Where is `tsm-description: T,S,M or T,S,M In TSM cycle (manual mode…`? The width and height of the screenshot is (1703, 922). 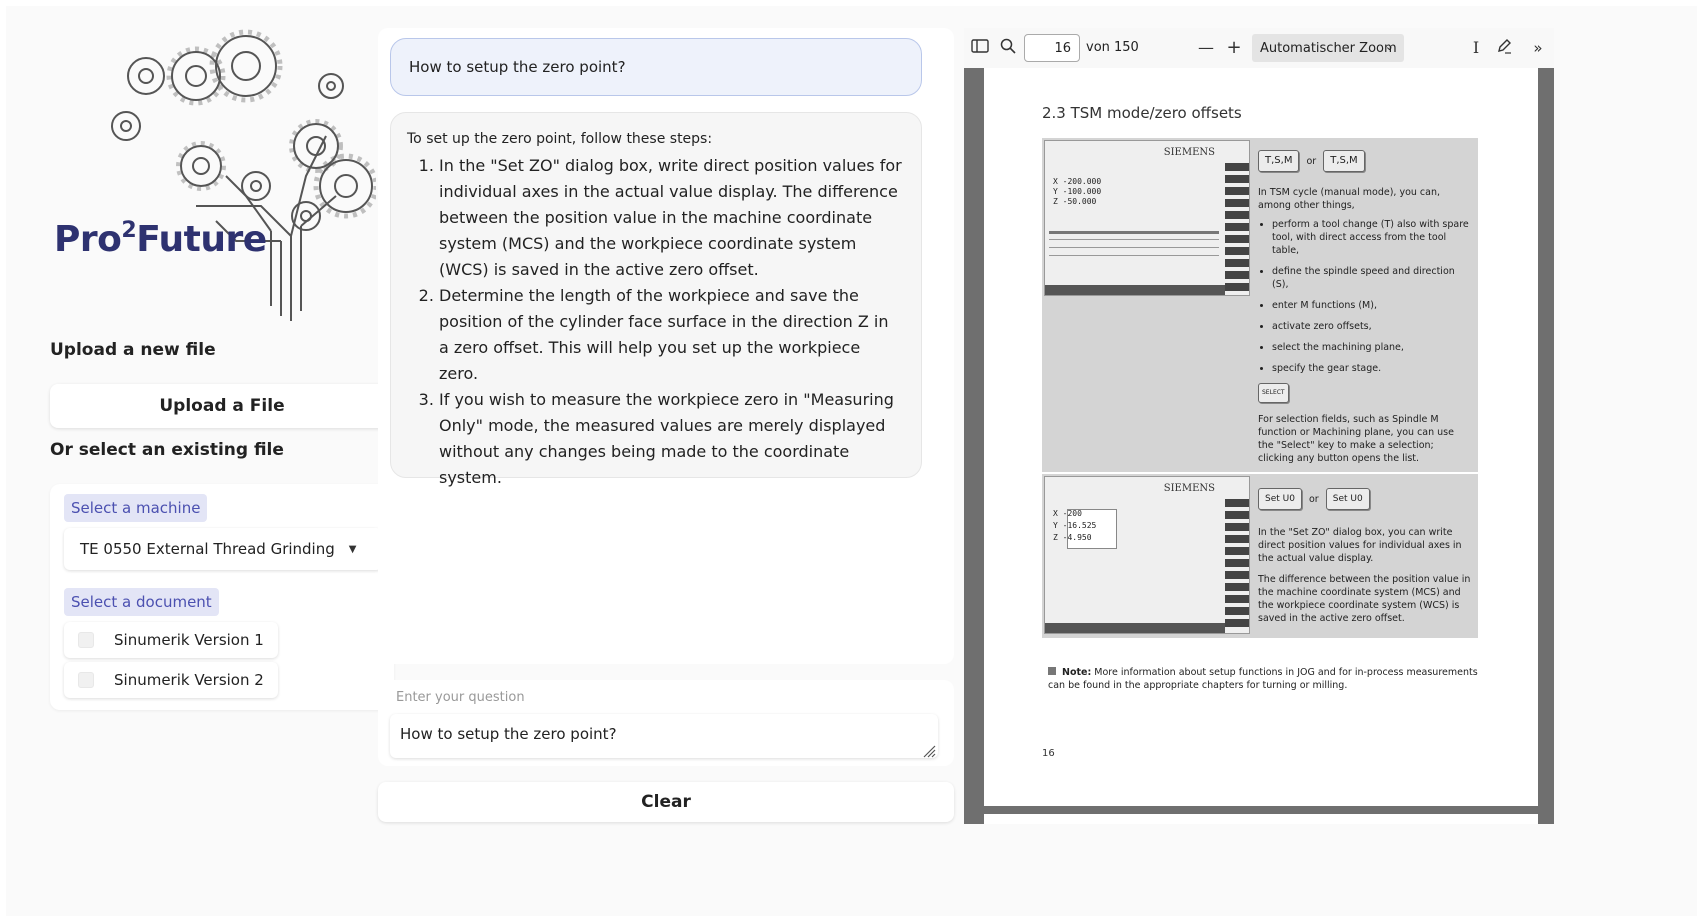
tsm-description: T,S,M or T,S,M In TSM cycle (manual mode… is located at coordinates (1365, 307).